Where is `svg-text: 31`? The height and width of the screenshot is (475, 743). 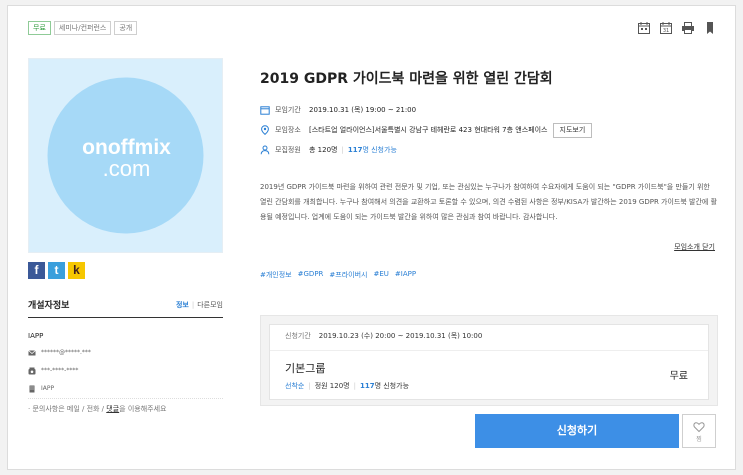
svg-text: 31 is located at coordinates (666, 31).